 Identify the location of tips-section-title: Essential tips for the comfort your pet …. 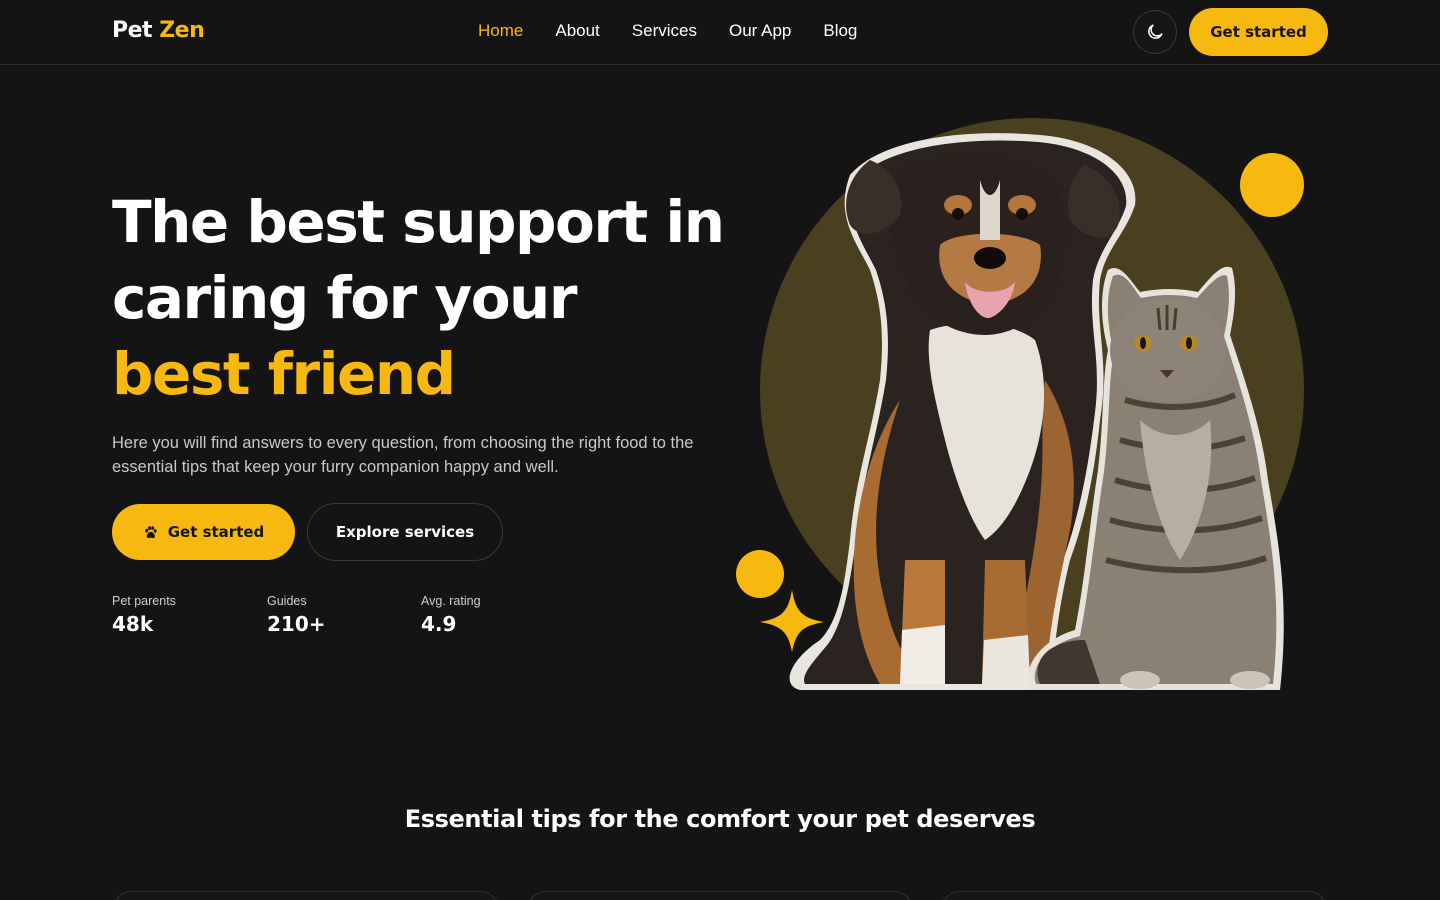
(720, 819).